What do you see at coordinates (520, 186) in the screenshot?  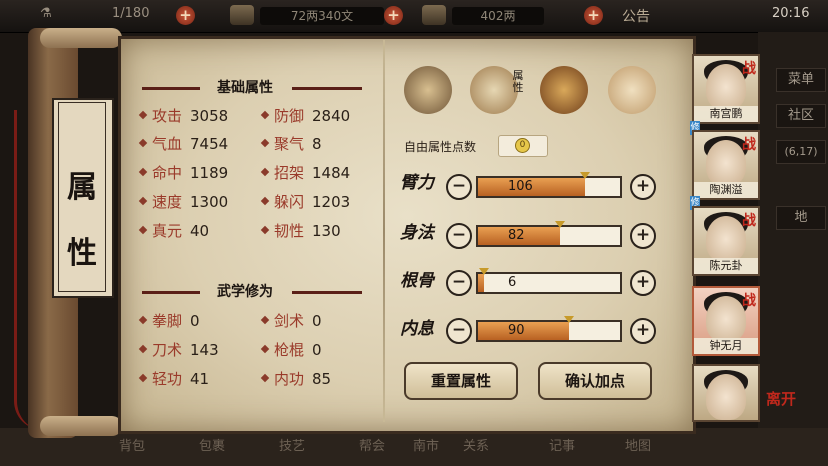 I see `strength-value: 106` at bounding box center [520, 186].